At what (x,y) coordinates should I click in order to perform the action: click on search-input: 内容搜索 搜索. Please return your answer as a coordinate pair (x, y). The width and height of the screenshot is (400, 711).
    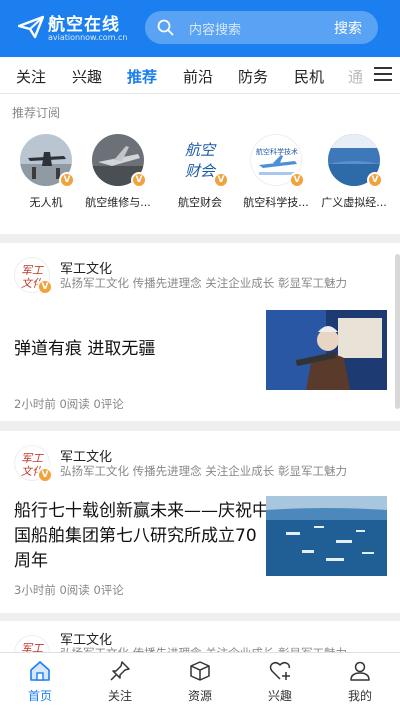
    Looking at the image, I should click on (261, 27).